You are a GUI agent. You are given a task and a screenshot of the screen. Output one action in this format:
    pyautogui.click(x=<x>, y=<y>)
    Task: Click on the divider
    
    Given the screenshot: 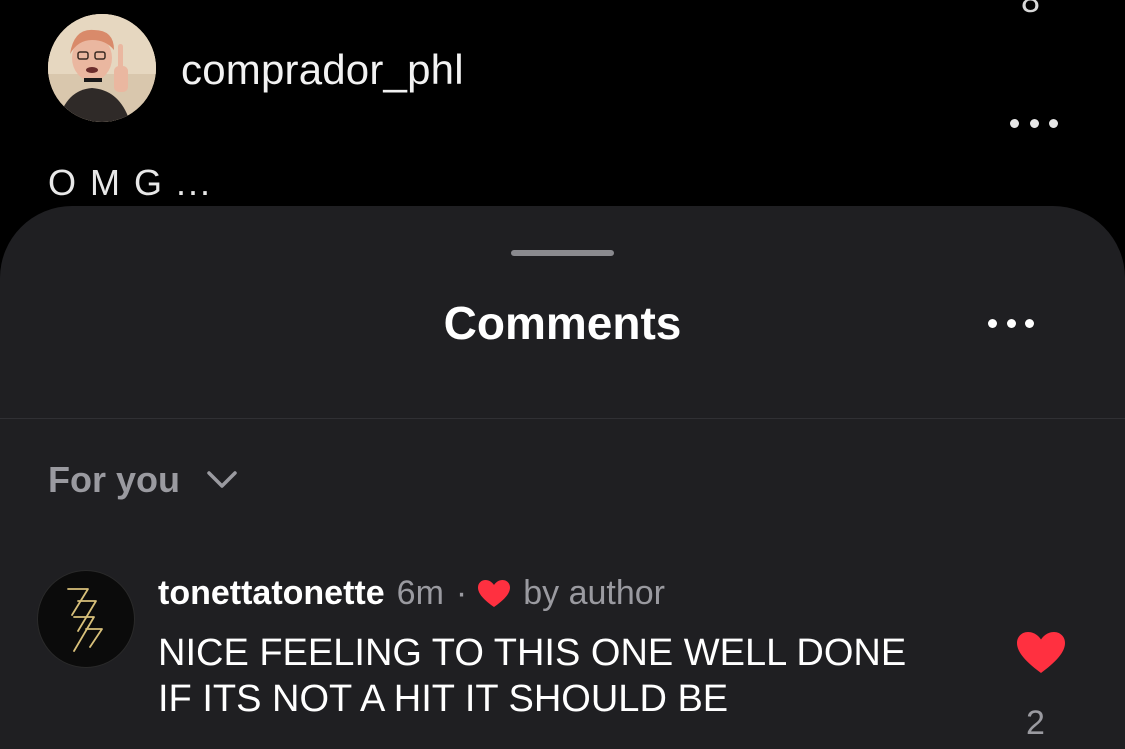 What is the action you would take?
    pyautogui.click(x=562, y=418)
    